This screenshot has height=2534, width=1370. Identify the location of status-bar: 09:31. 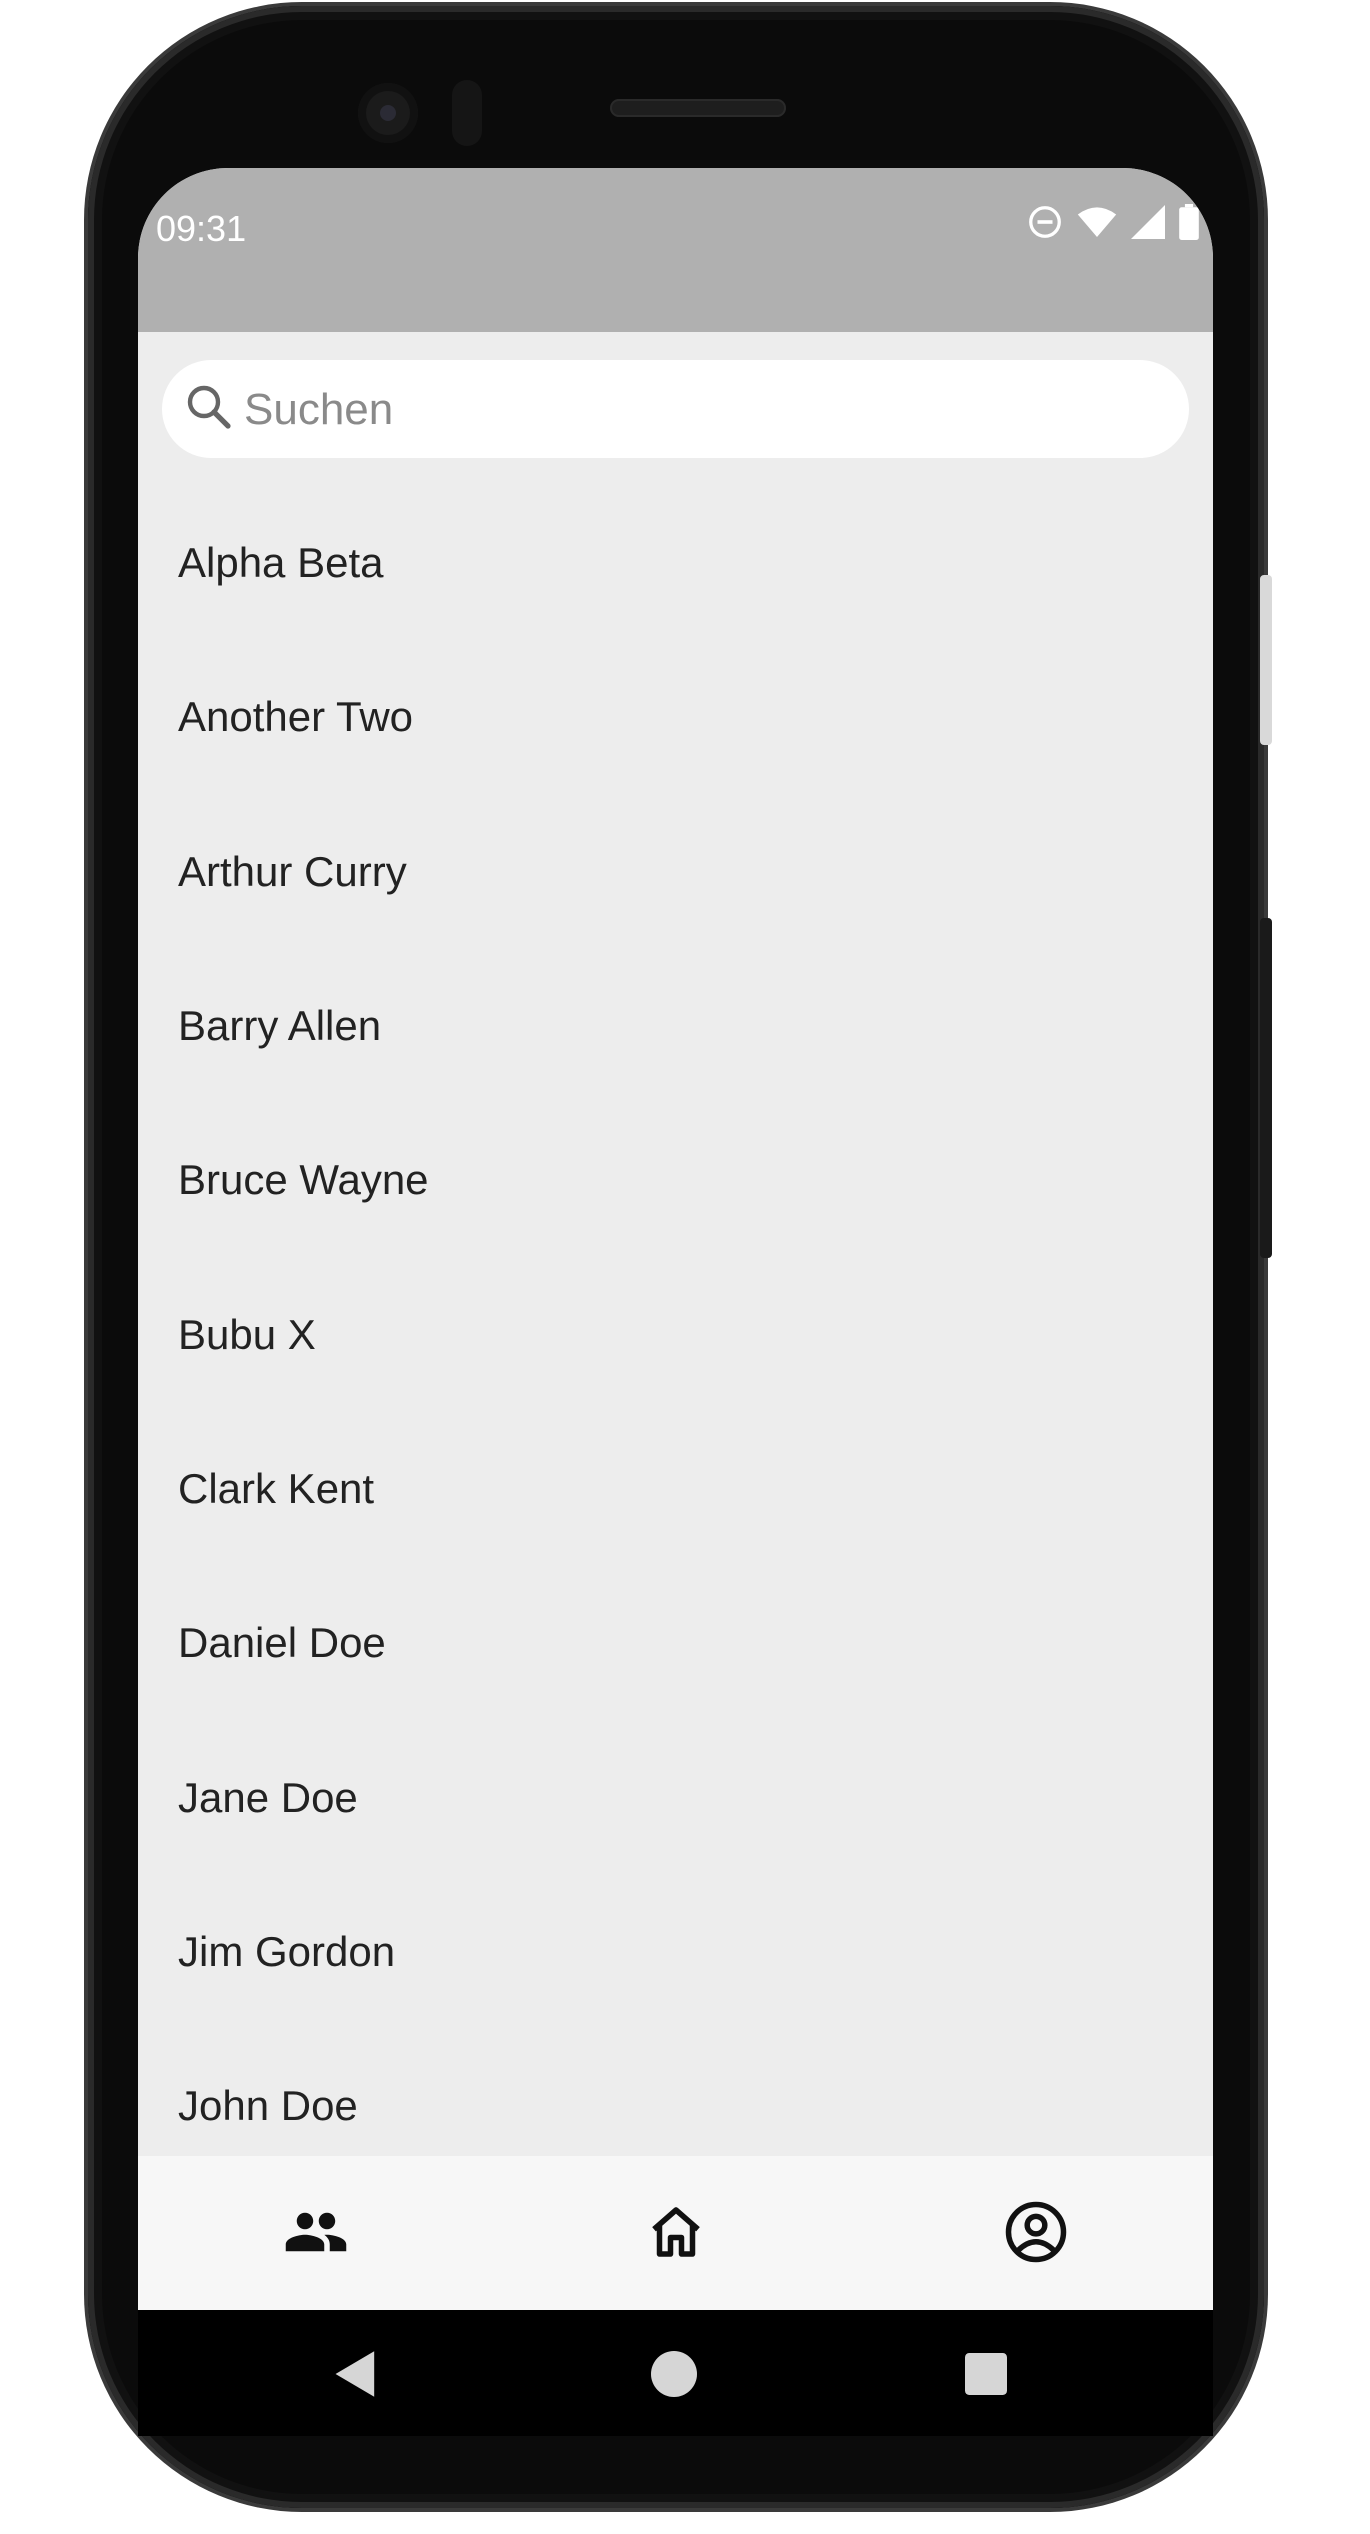
(675, 250).